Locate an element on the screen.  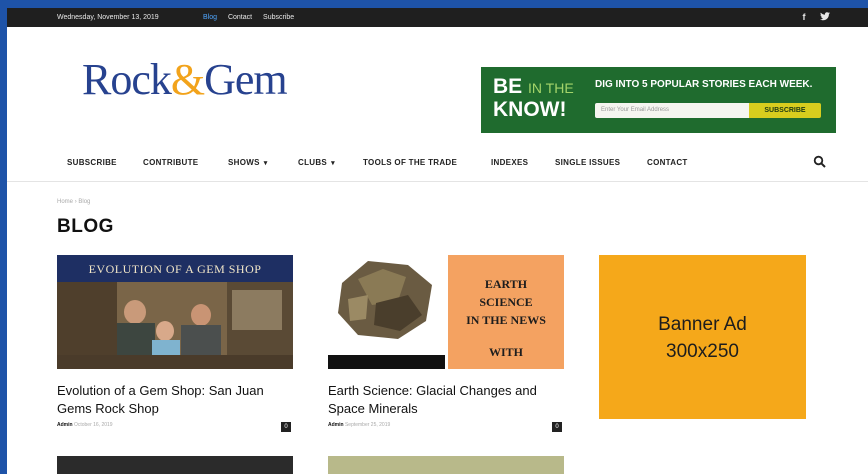
ad-subscribe-button: SUBSCRIBE is located at coordinates (785, 110).